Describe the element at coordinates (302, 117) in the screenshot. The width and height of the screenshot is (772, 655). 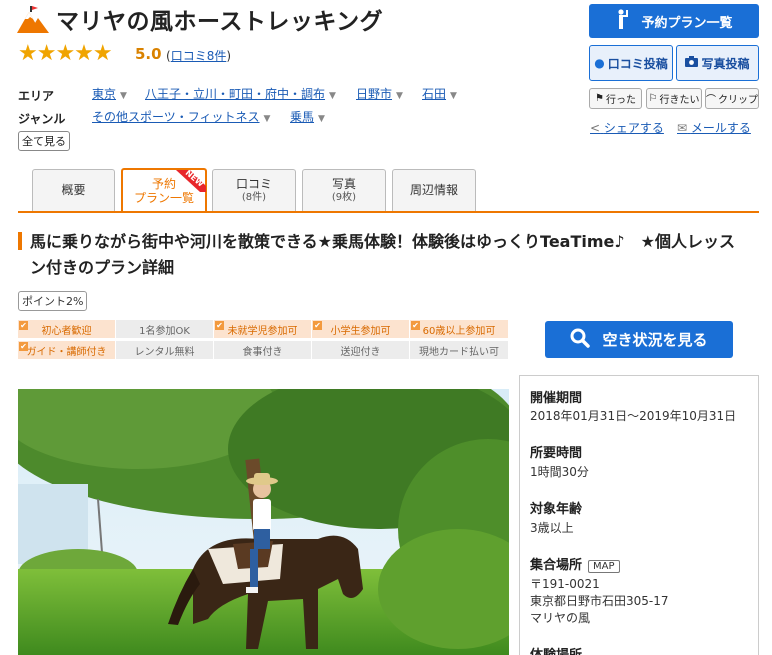
I see `genre-link: 乗馬` at that location.